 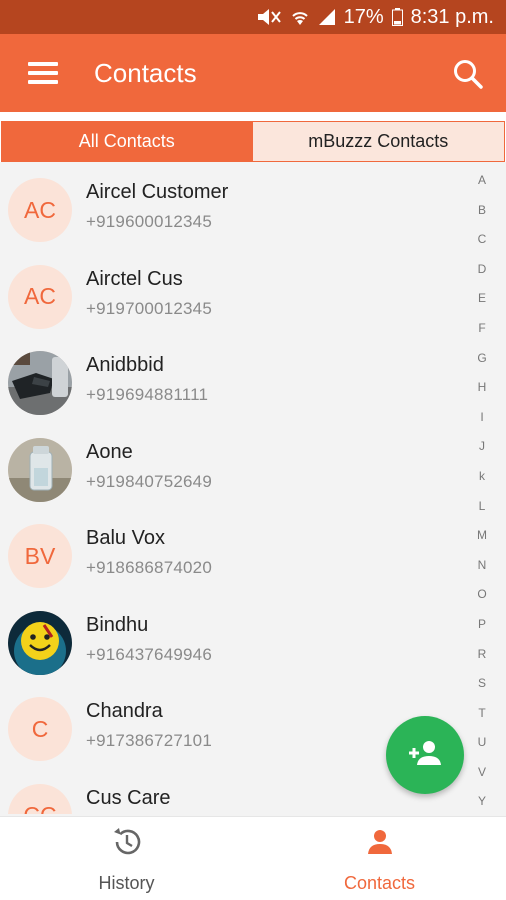 I want to click on index-letter: k, so click(x=482, y=477).